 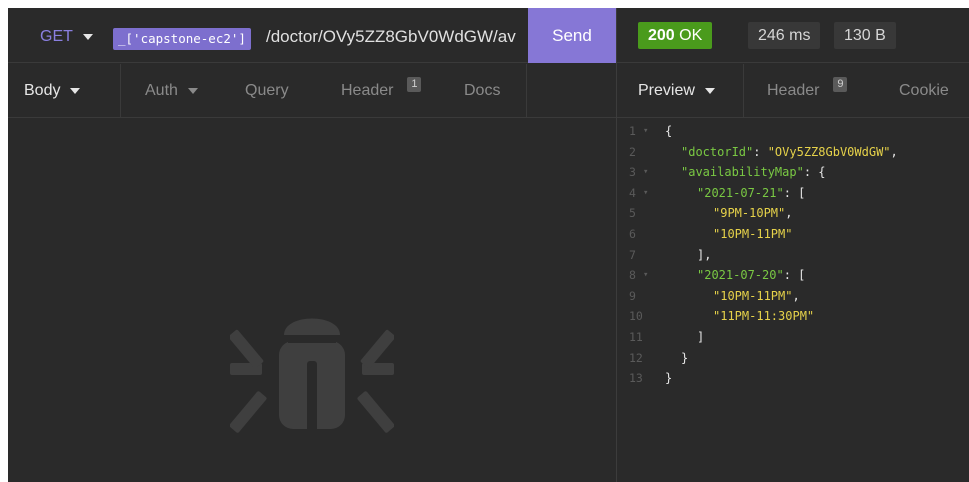 I want to click on code-content: "2021-07-21": [, so click(x=751, y=193).